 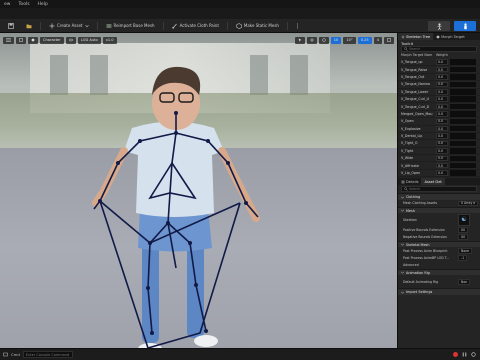 I want to click on viewport-options-button, so click(x=8, y=40).